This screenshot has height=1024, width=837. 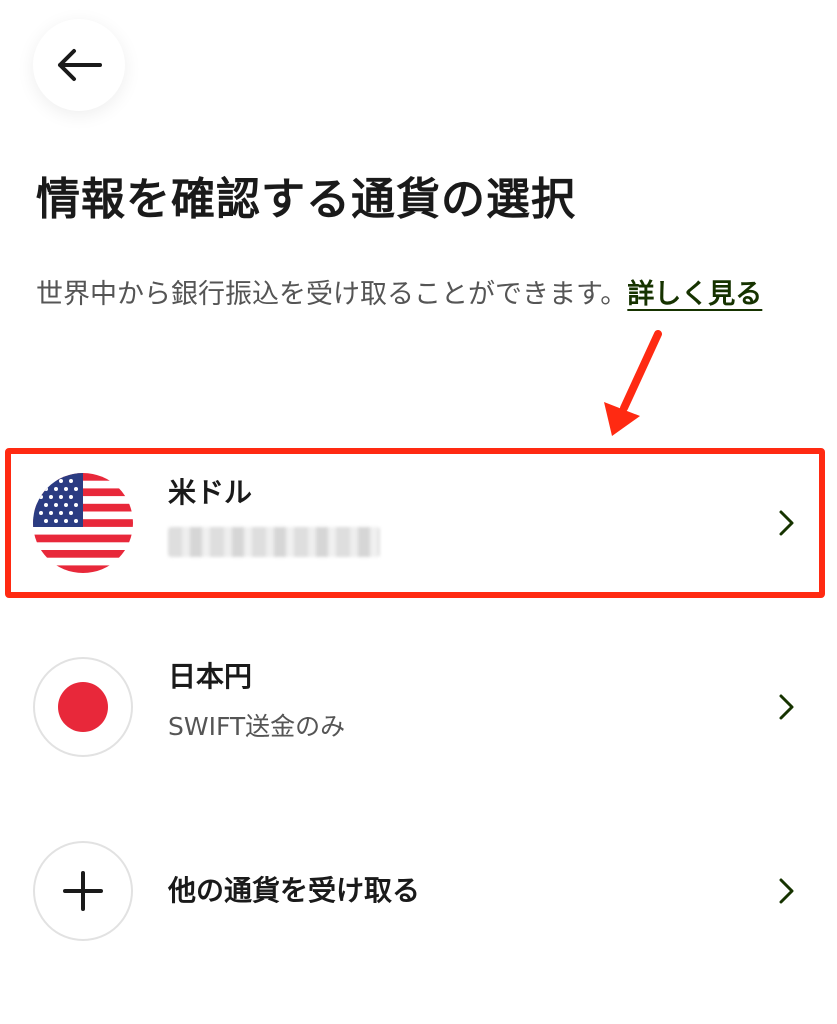 I want to click on currency-detail: SWIFT送金のみ, so click(x=257, y=726).